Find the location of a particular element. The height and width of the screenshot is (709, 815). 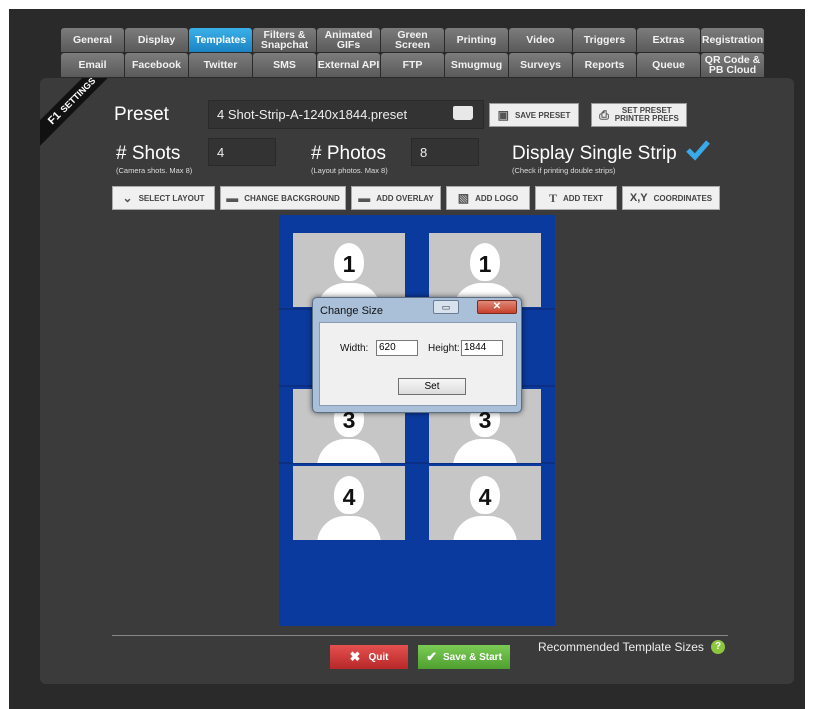

add-overlay-button: ▬ ADD OVERLAY is located at coordinates (396, 198).